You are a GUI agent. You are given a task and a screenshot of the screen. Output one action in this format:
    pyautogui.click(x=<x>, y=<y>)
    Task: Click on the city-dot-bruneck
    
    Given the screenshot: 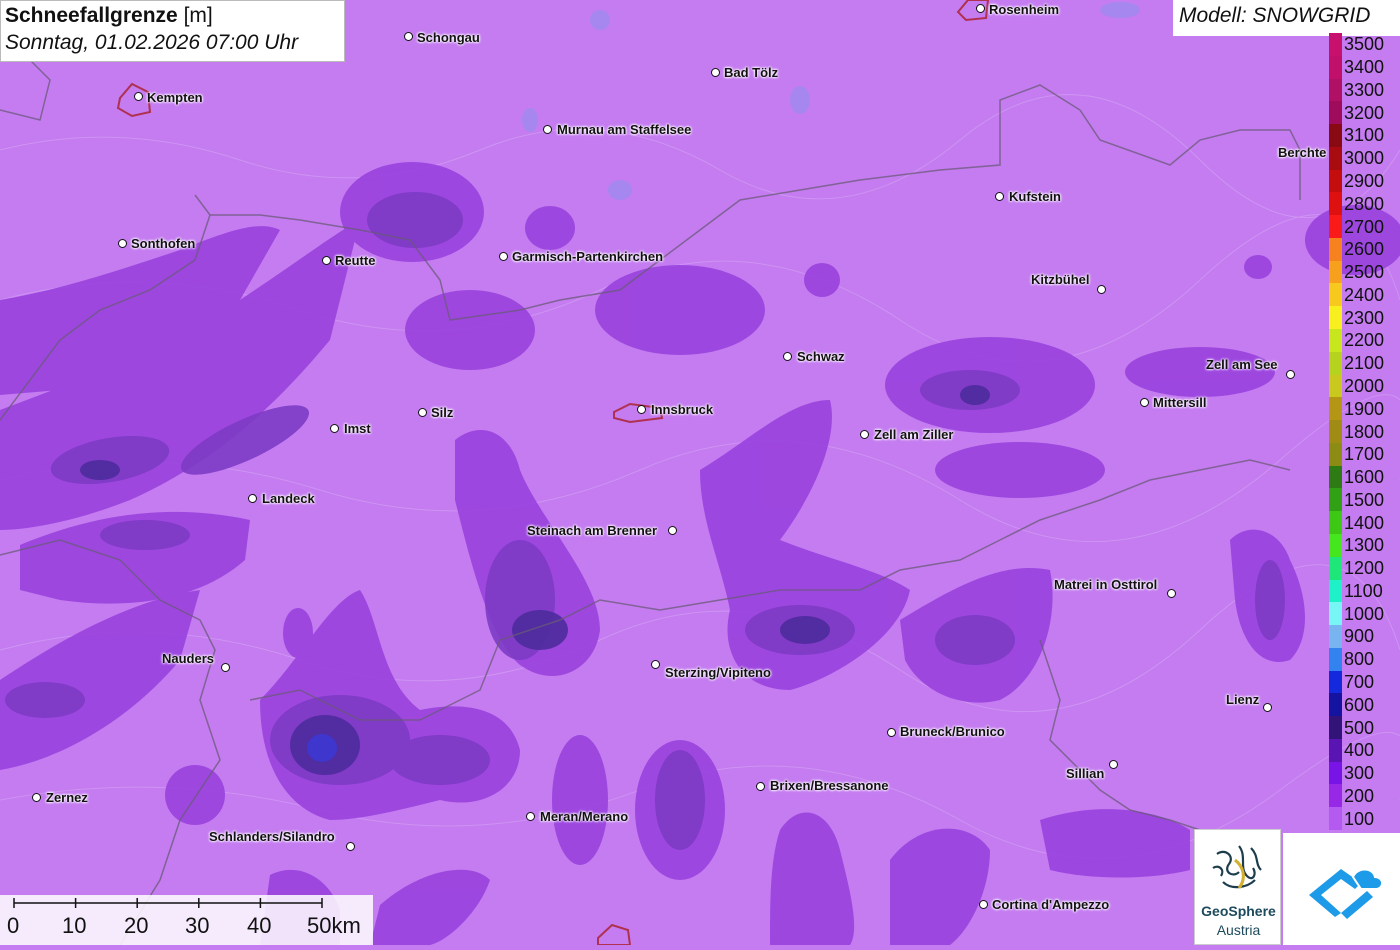 What is the action you would take?
    pyautogui.click(x=891, y=732)
    